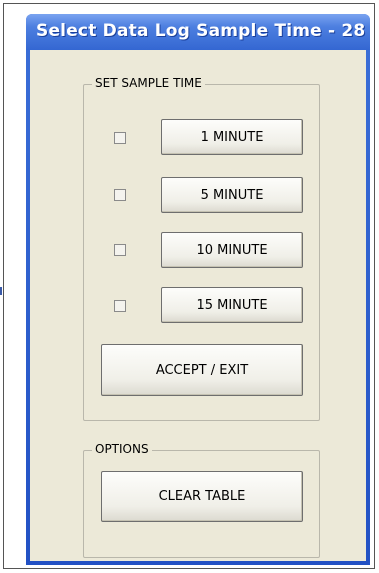 The height and width of the screenshot is (573, 379). What do you see at coordinates (1, 291) in the screenshot?
I see `edge-marker` at bounding box center [1, 291].